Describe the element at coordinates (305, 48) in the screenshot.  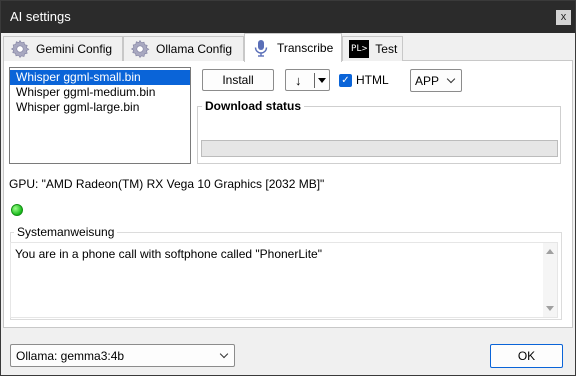
I see `tab-label: Transcribe` at that location.